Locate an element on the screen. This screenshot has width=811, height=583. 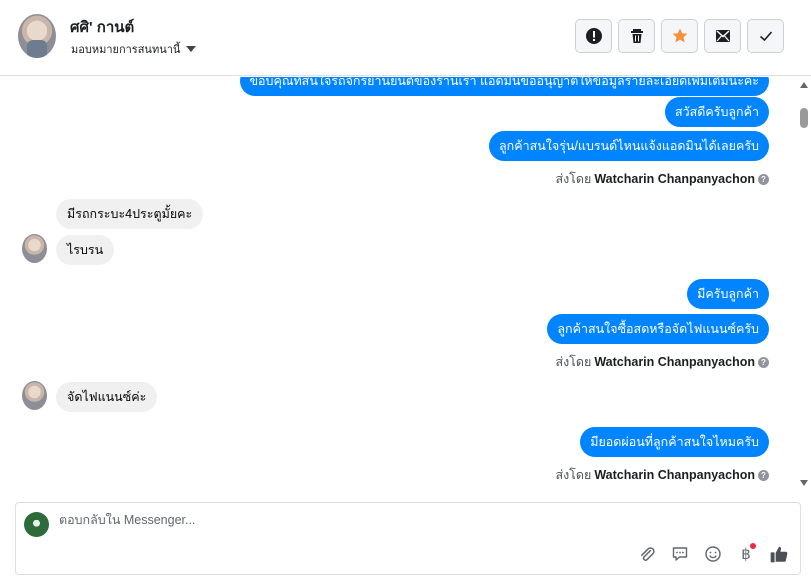
message-incoming: มีรถกระบะ4ประตูมั้ยคะ is located at coordinates (130, 214).